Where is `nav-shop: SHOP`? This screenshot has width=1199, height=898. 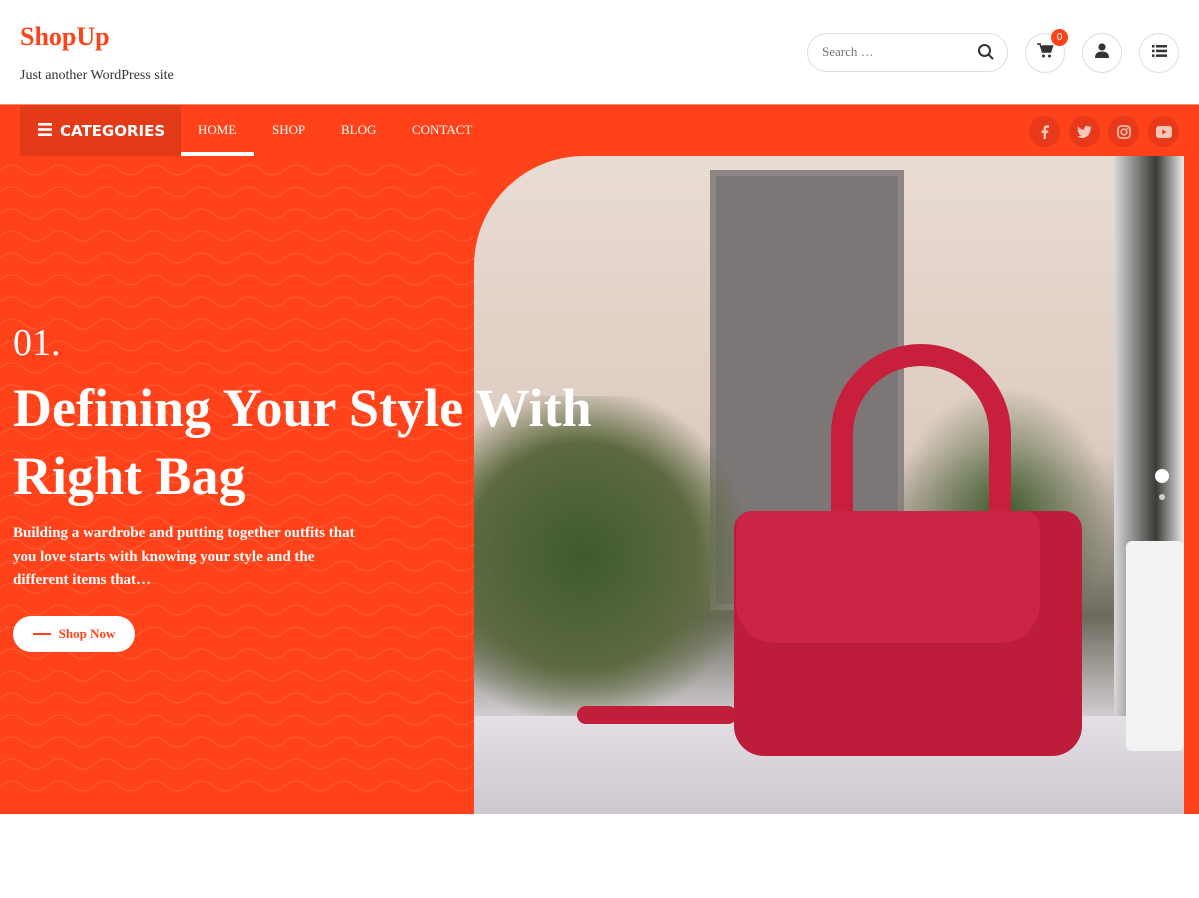 nav-shop: SHOP is located at coordinates (288, 130).